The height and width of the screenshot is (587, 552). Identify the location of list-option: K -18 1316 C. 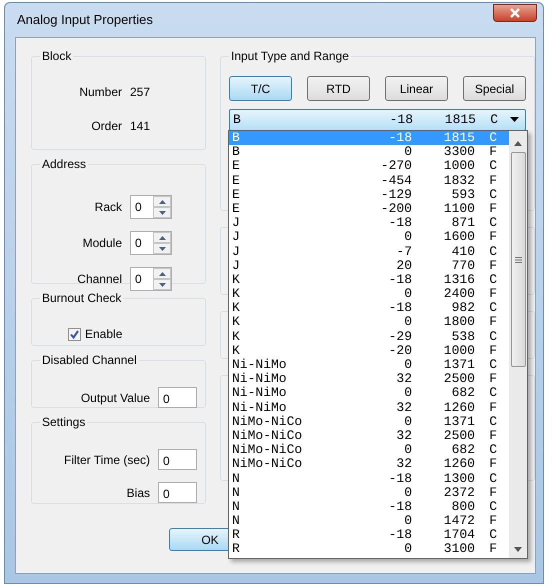
(369, 280).